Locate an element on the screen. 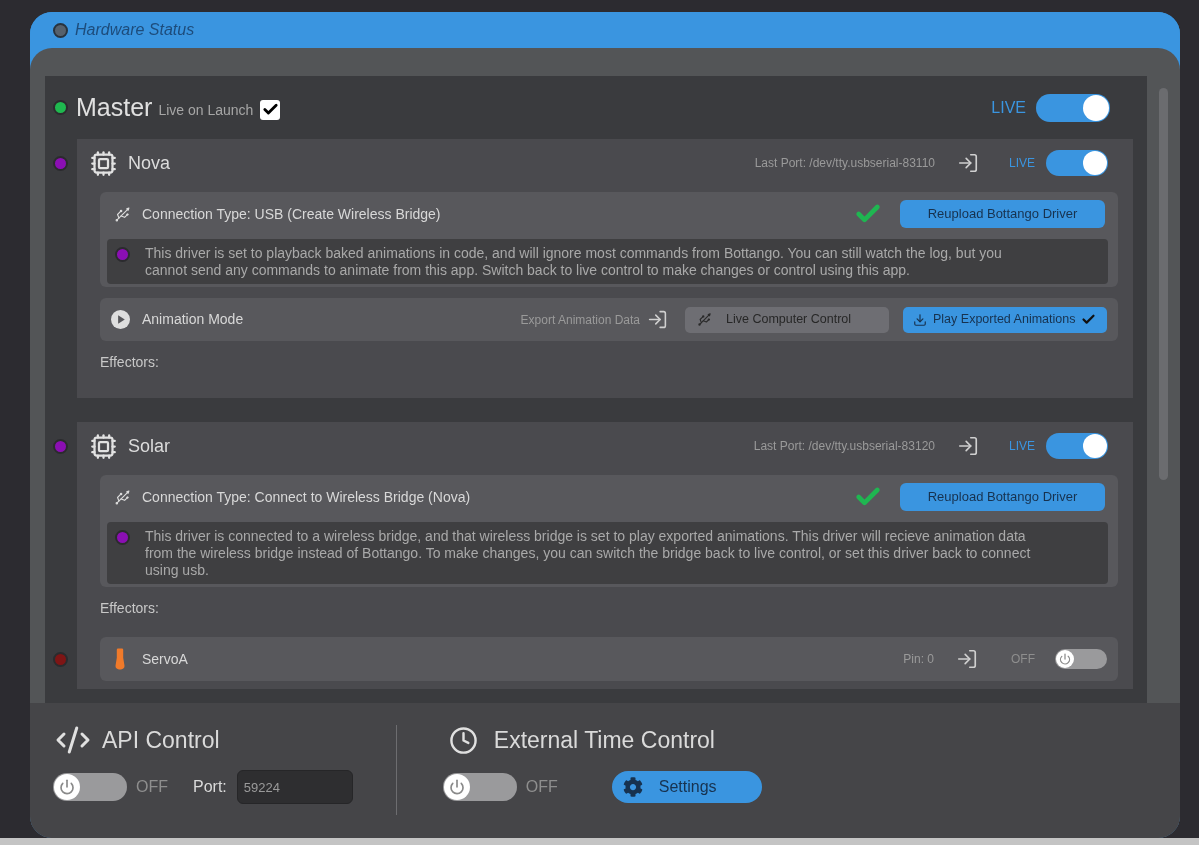 The image size is (1199, 845). settings-button: Settings is located at coordinates (686, 787).